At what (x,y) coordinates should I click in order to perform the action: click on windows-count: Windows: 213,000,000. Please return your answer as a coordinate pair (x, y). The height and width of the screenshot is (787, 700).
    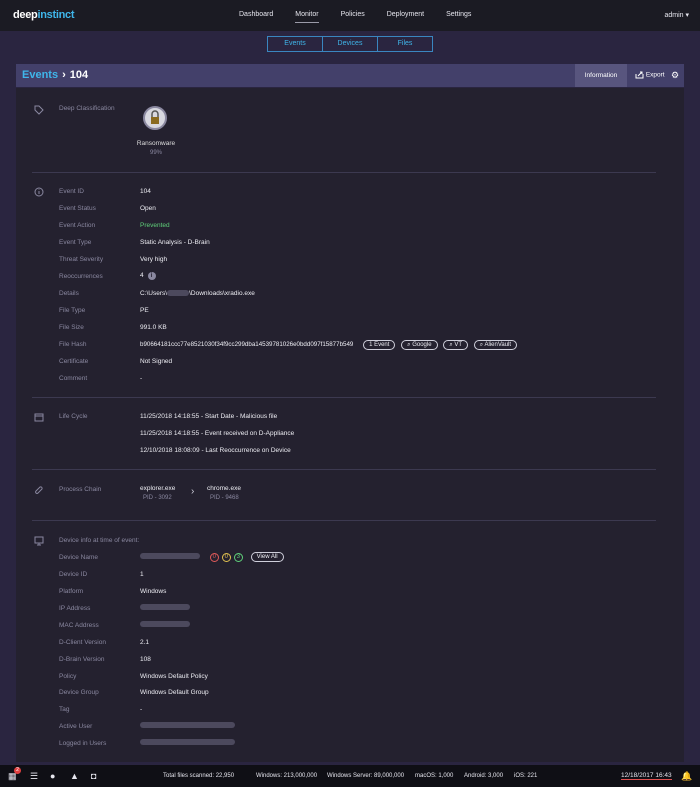
    Looking at the image, I should click on (287, 776).